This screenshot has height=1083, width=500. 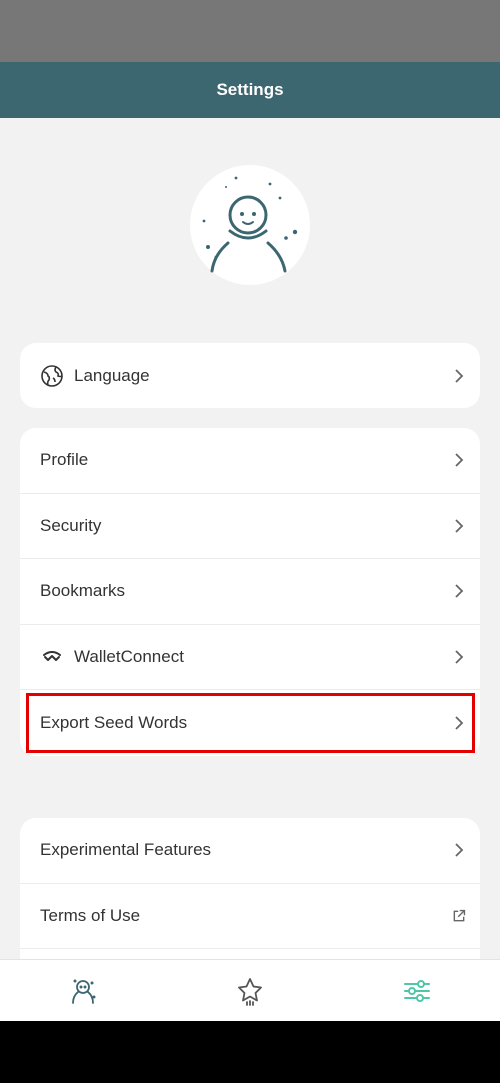 I want to click on app-header: Settings, so click(x=250, y=90).